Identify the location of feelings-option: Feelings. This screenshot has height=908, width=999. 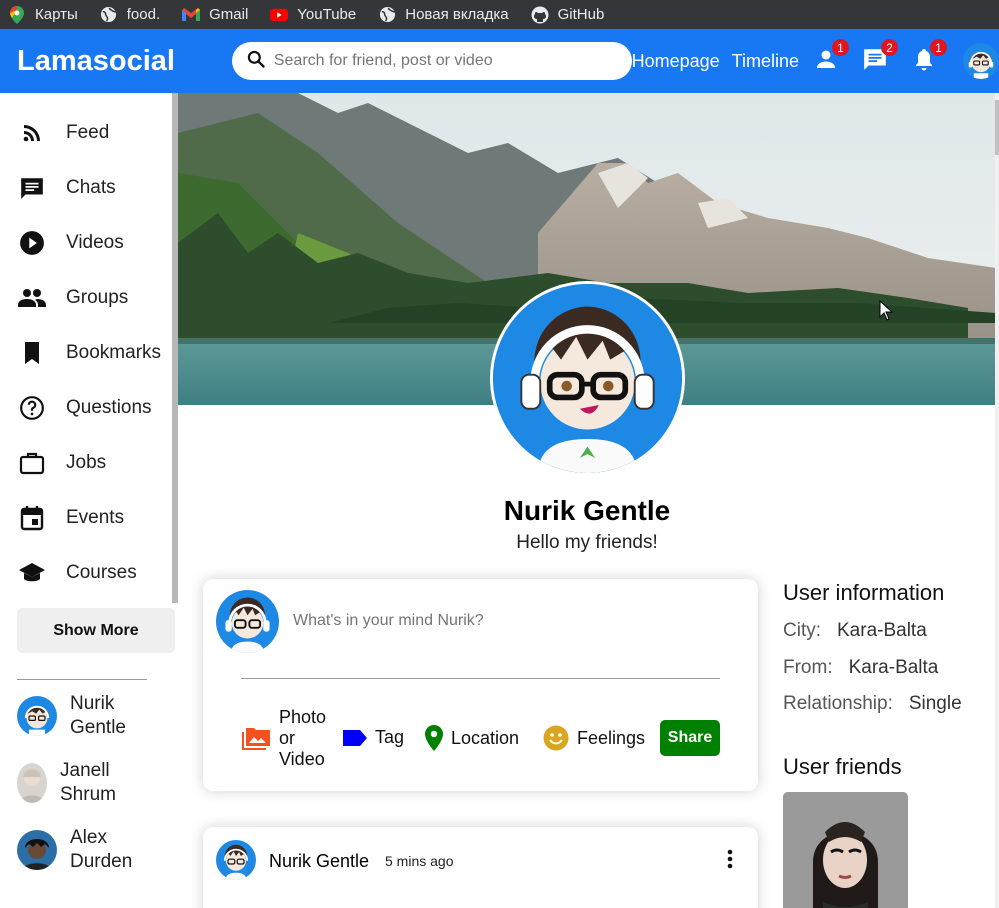
(594, 738).